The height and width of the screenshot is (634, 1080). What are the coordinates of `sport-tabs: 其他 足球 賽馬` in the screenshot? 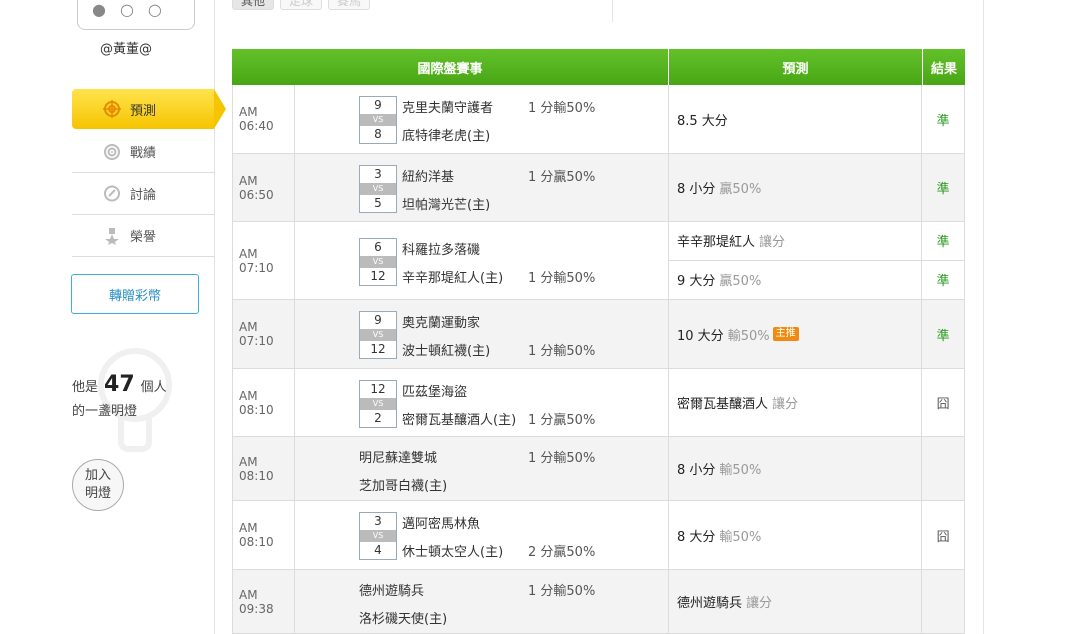 It's located at (301, 5).